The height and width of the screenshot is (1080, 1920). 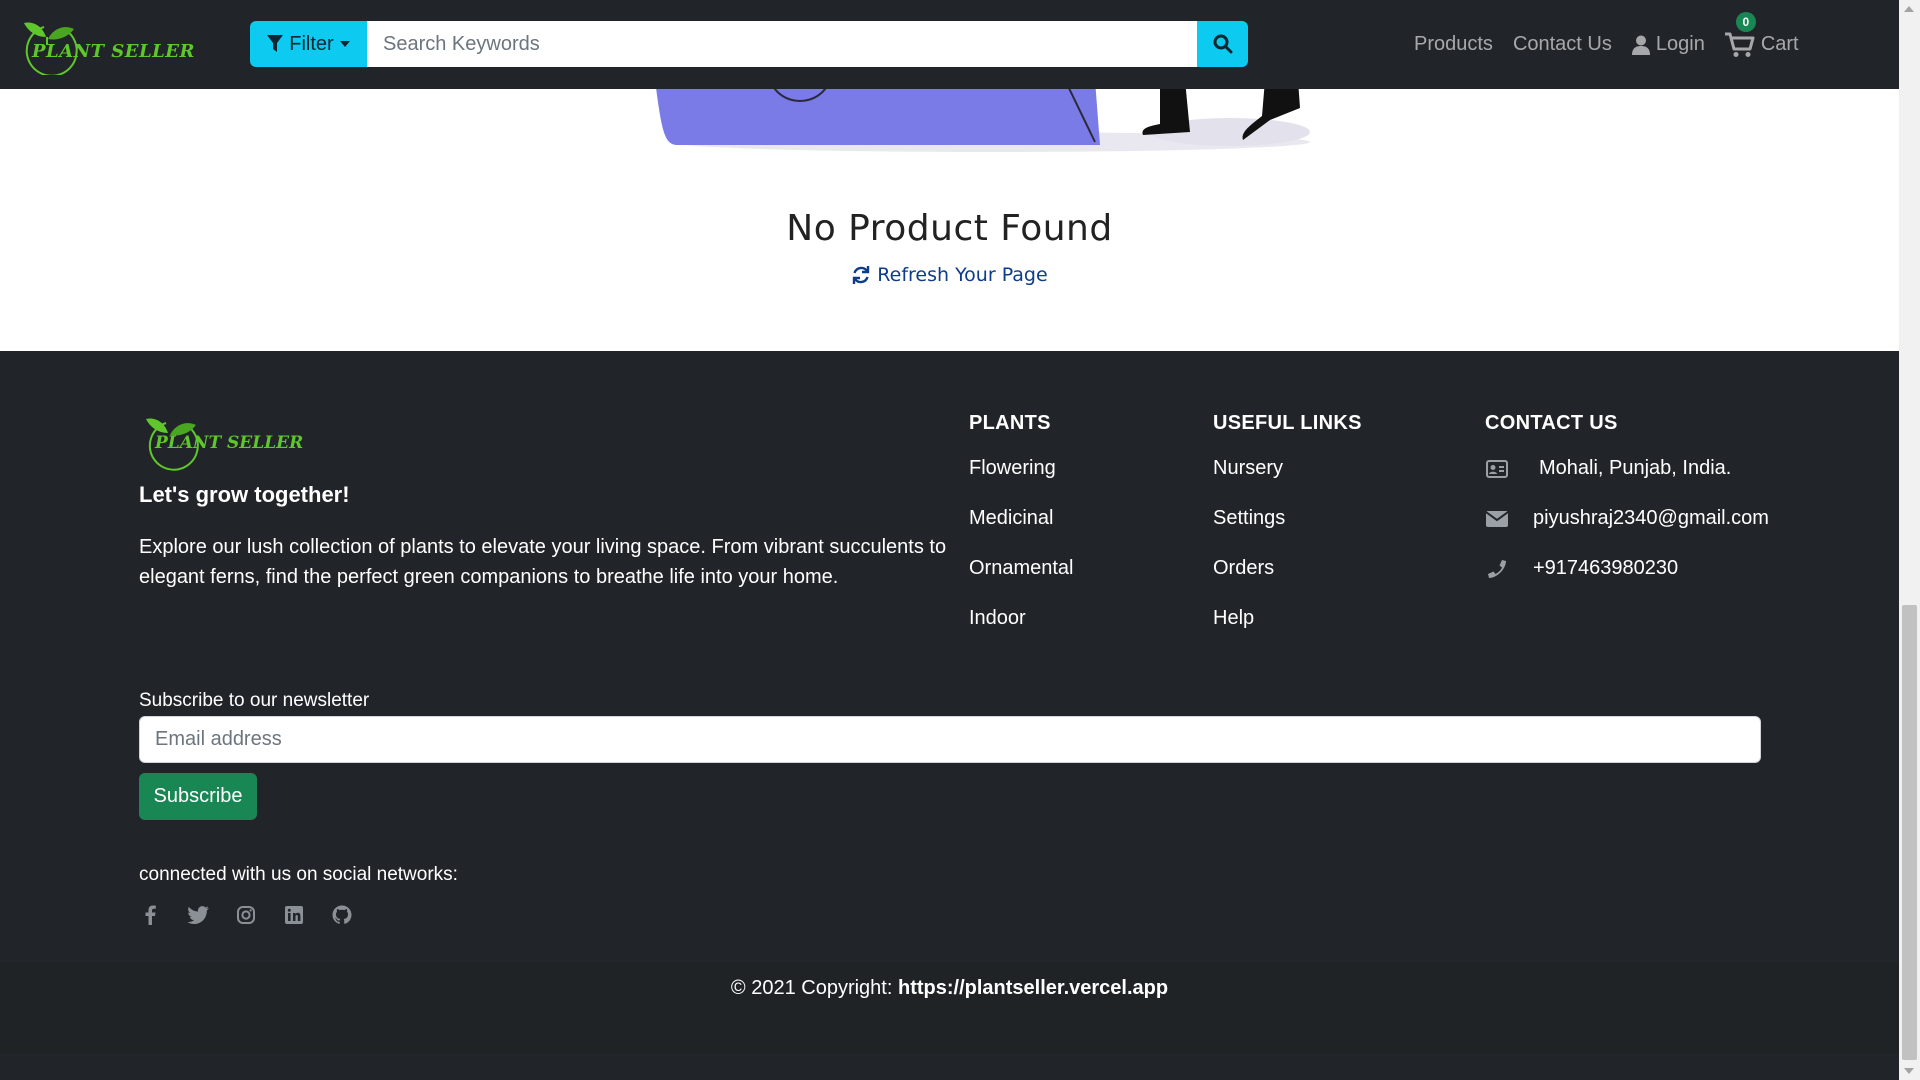 I want to click on list-item: Nursery, so click(x=1249, y=482).